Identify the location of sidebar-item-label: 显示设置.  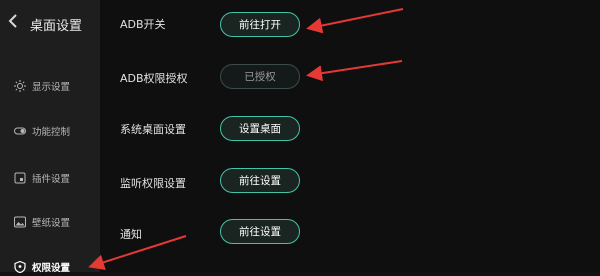
(51, 87).